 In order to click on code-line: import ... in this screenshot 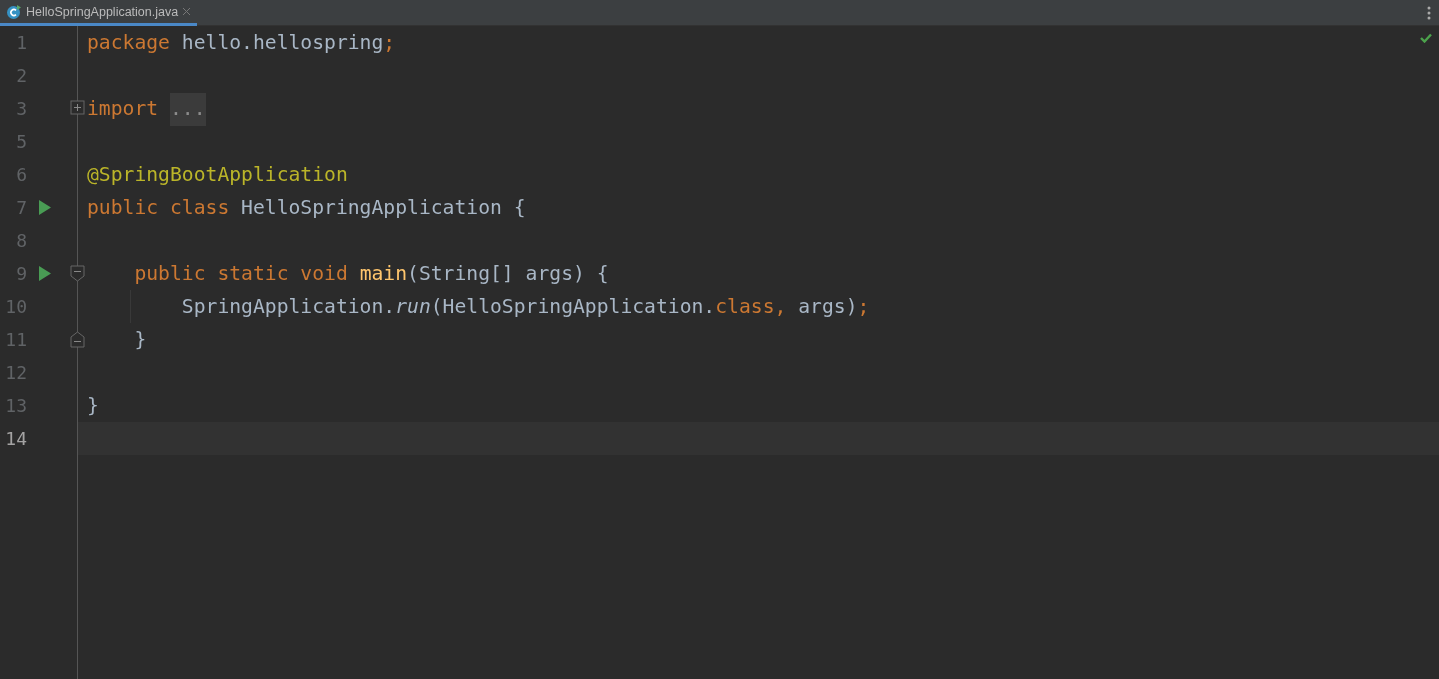, I will do `click(146, 108)`.